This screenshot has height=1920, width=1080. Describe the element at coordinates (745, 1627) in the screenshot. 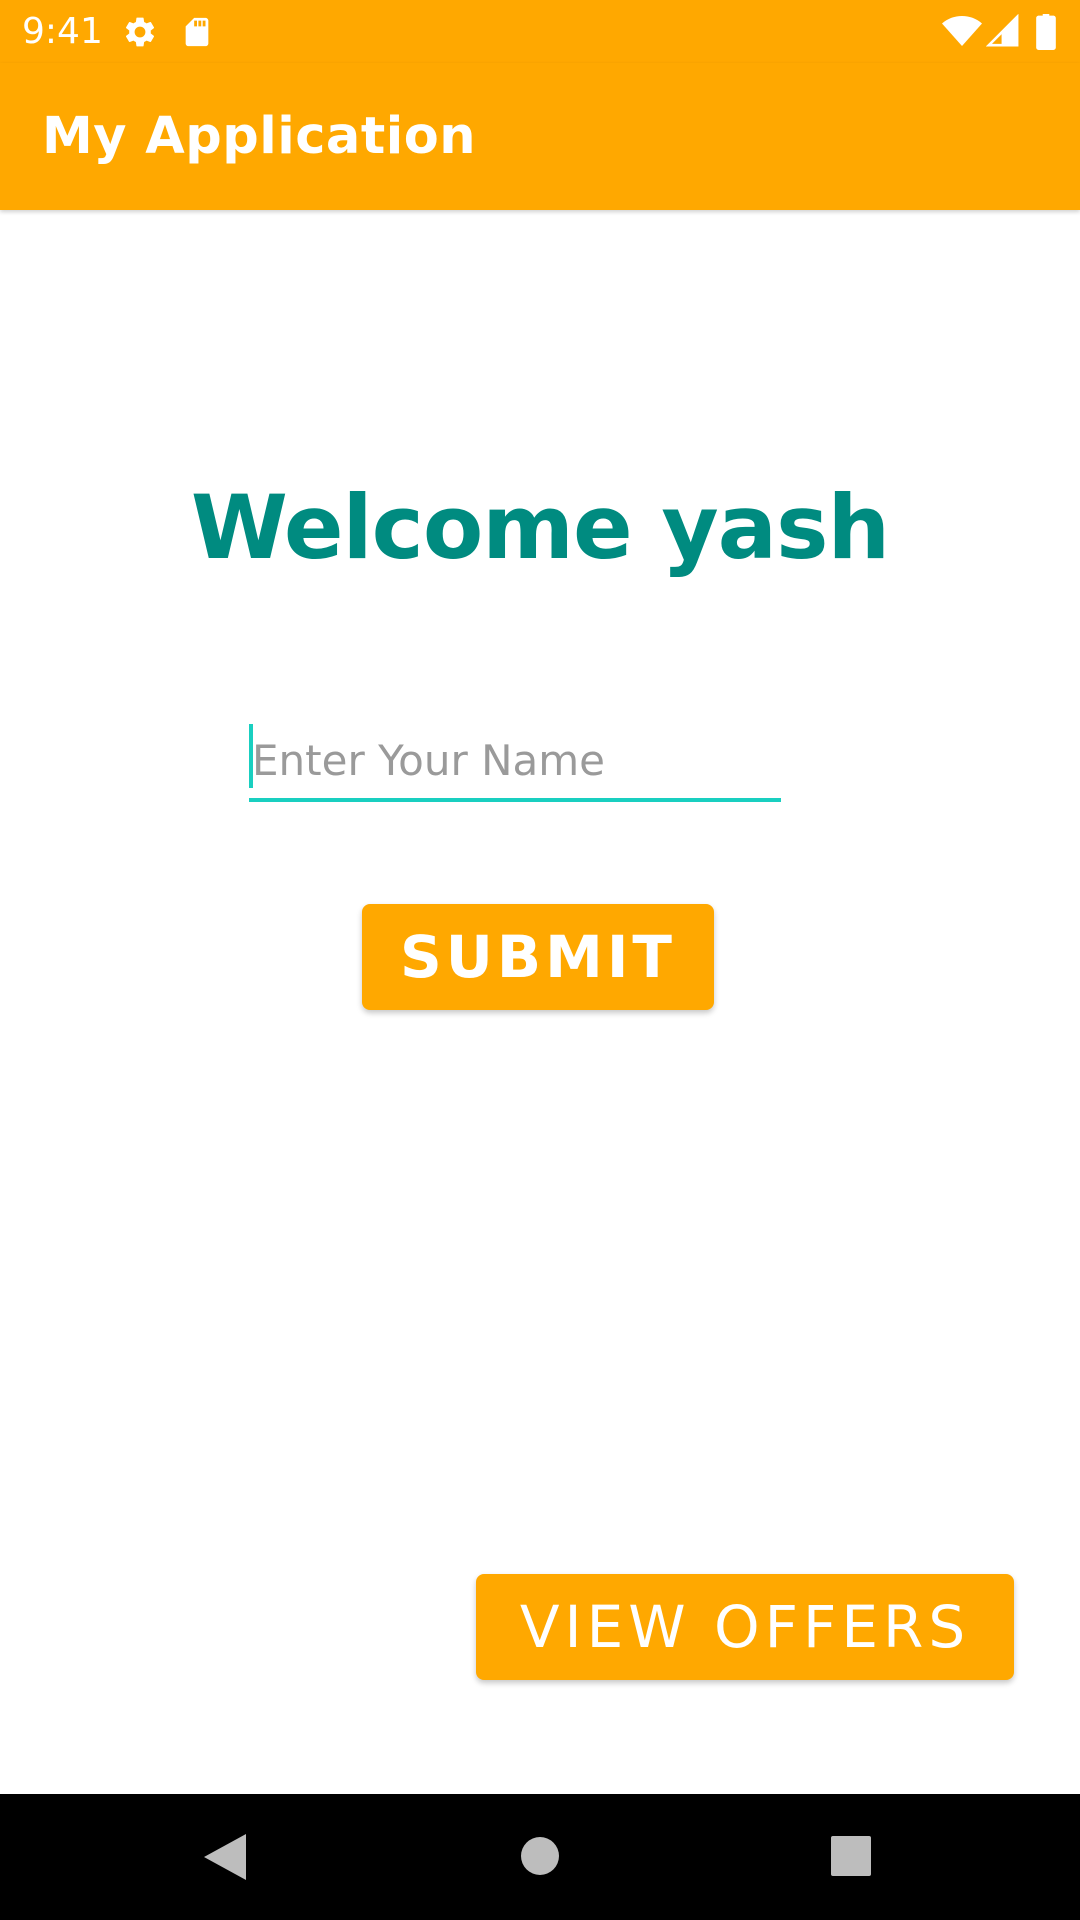

I see `view-offers-button: VIEW OFFERS` at that location.